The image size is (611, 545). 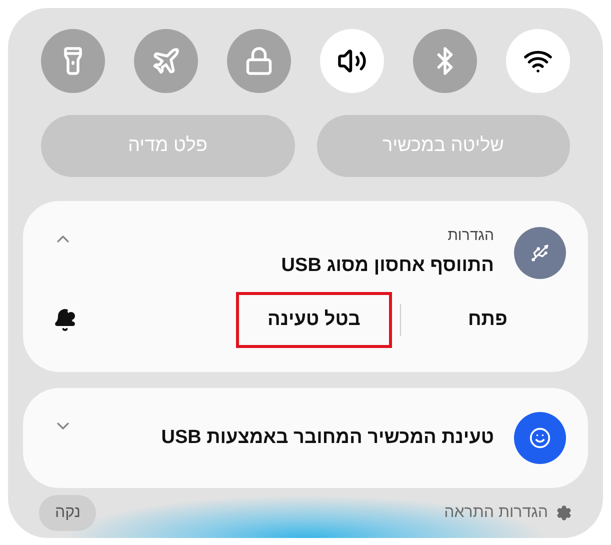 What do you see at coordinates (487, 320) in the screenshot?
I see `action-button: פתח` at bounding box center [487, 320].